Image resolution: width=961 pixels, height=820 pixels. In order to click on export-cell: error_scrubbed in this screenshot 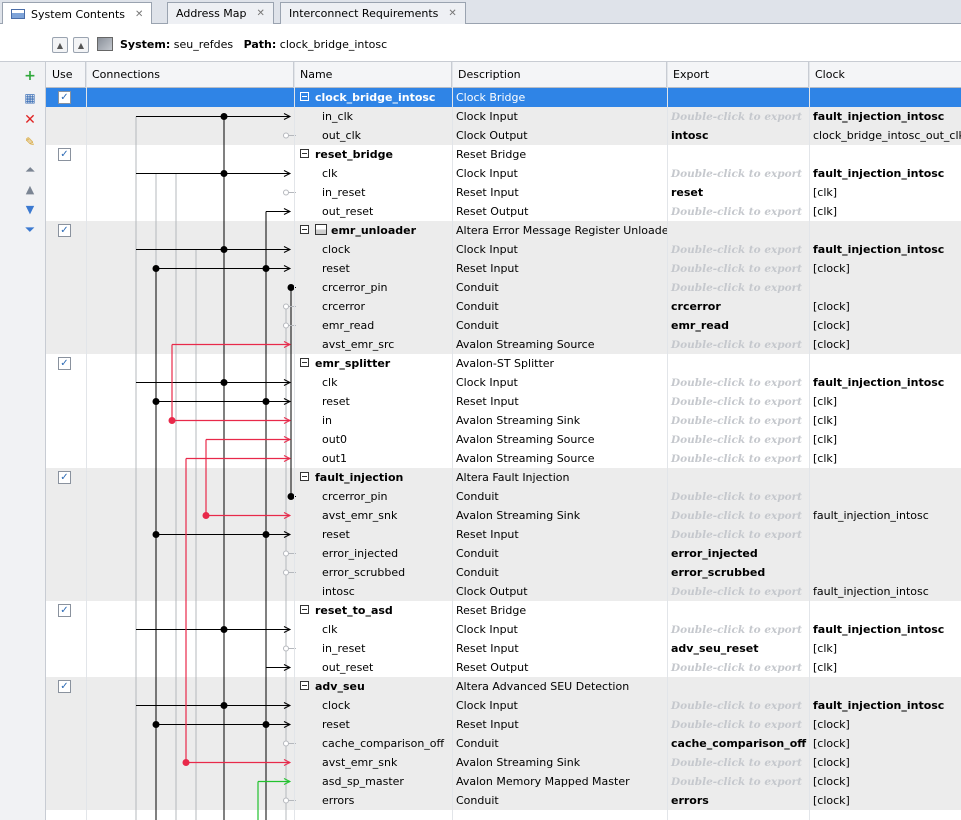, I will do `click(738, 572)`.